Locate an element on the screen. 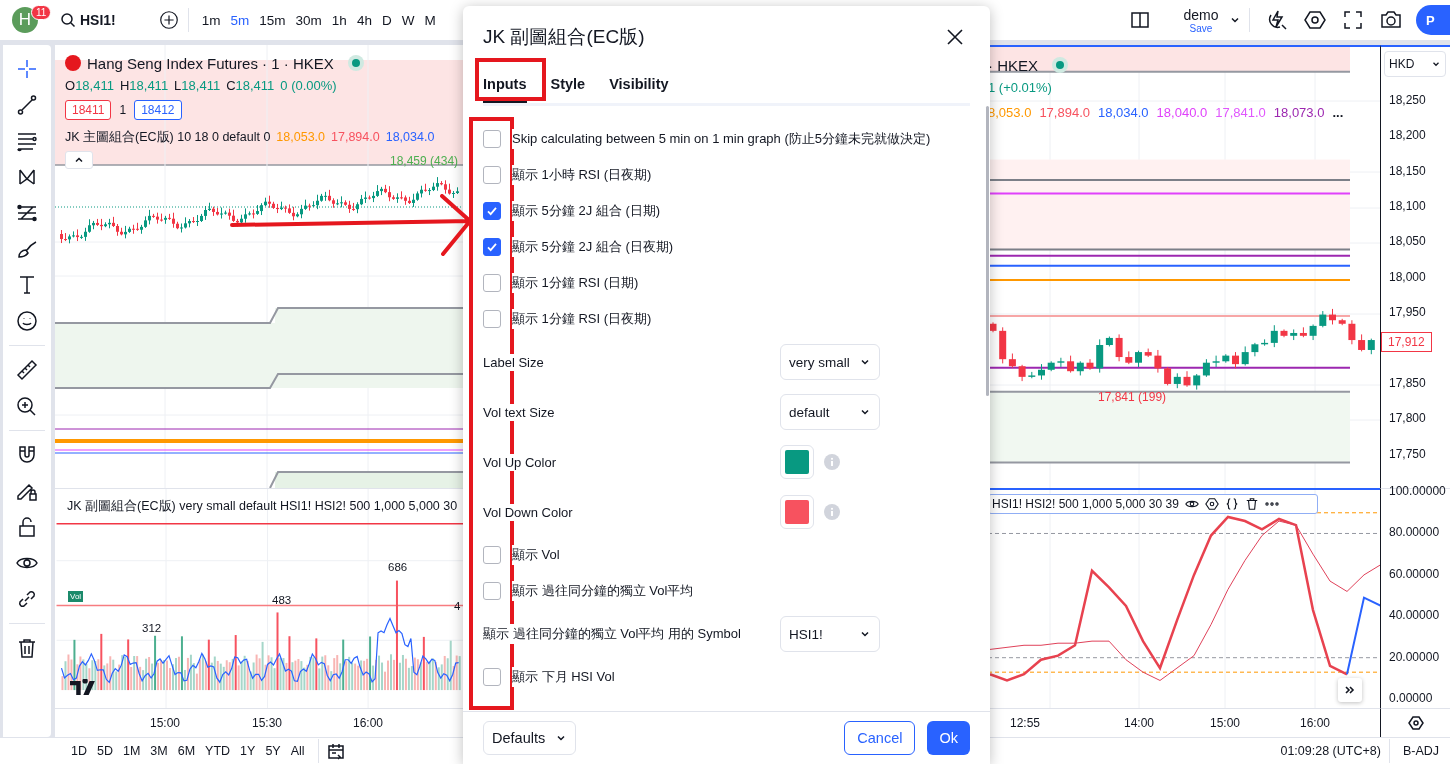 Image resolution: width=1450 pixels, height=764 pixels. close-icon is located at coordinates (955, 37).